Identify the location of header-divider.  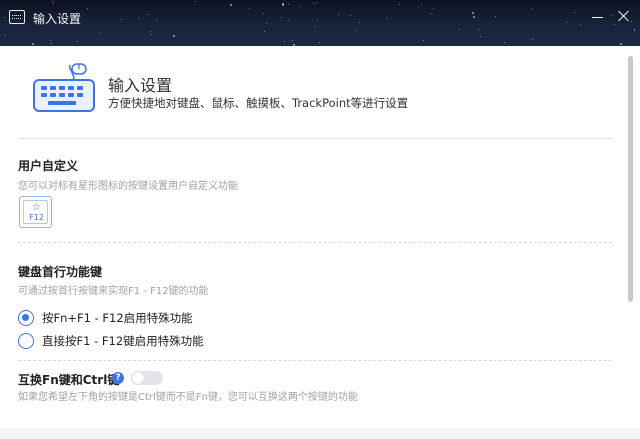
(315, 138).